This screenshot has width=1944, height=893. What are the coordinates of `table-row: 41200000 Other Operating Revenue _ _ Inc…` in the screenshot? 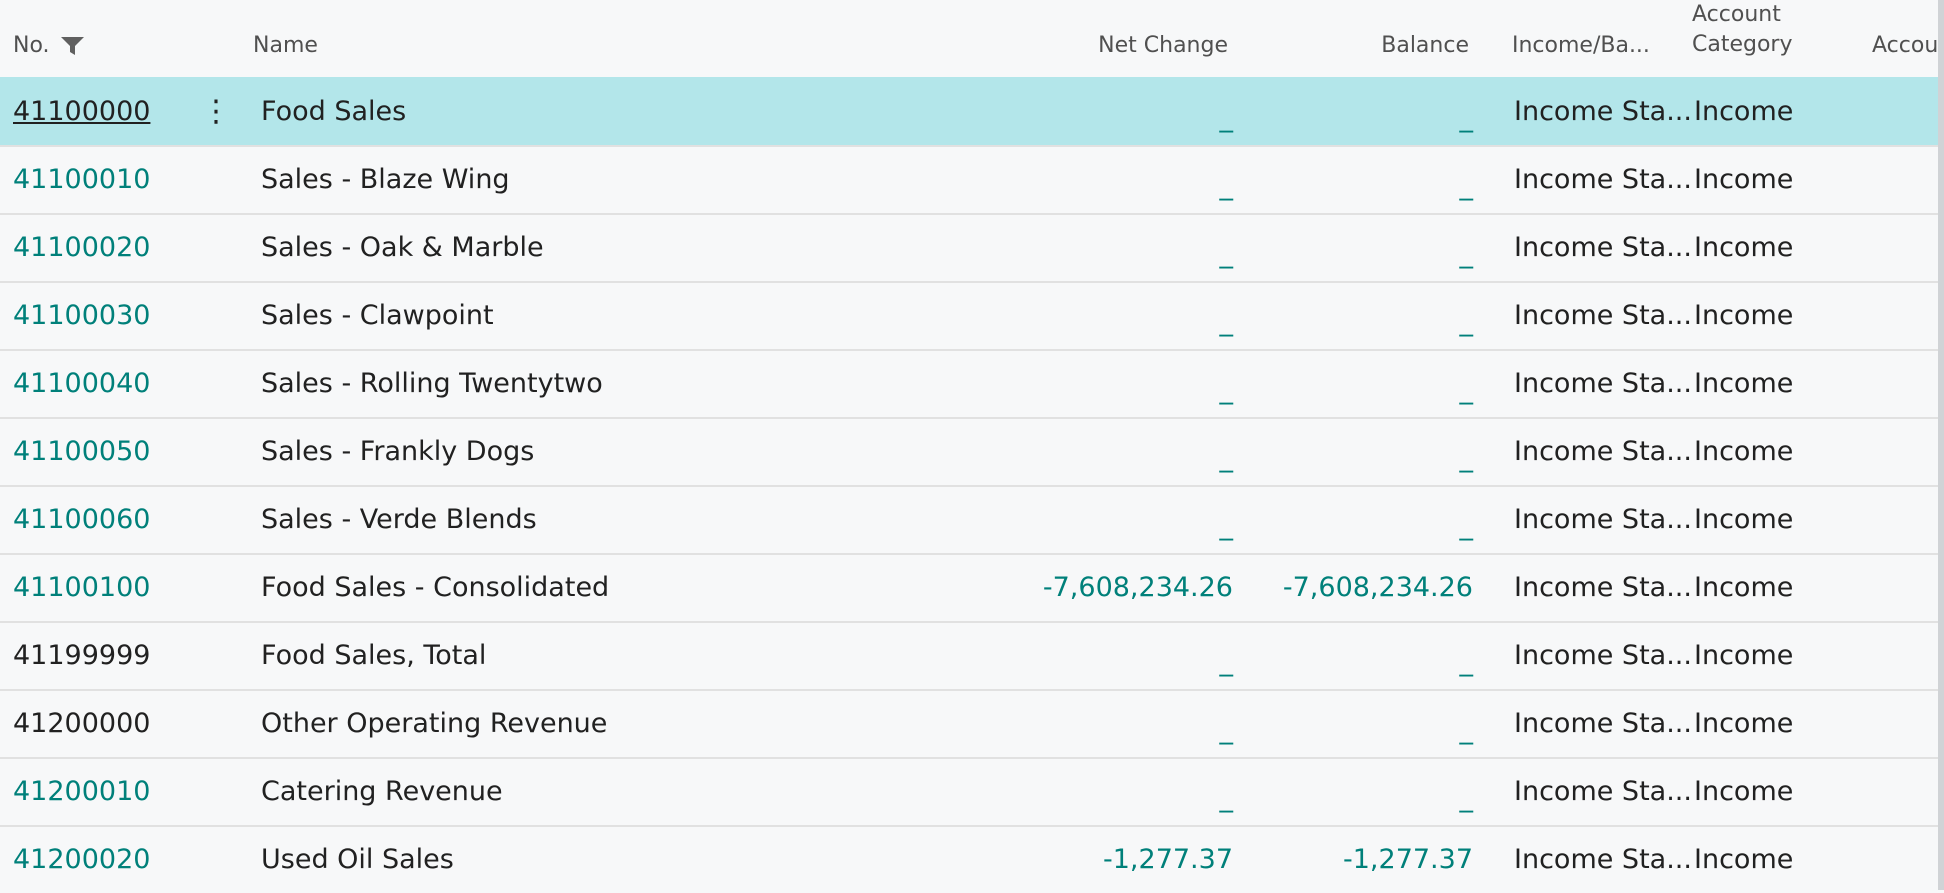 It's located at (969, 723).